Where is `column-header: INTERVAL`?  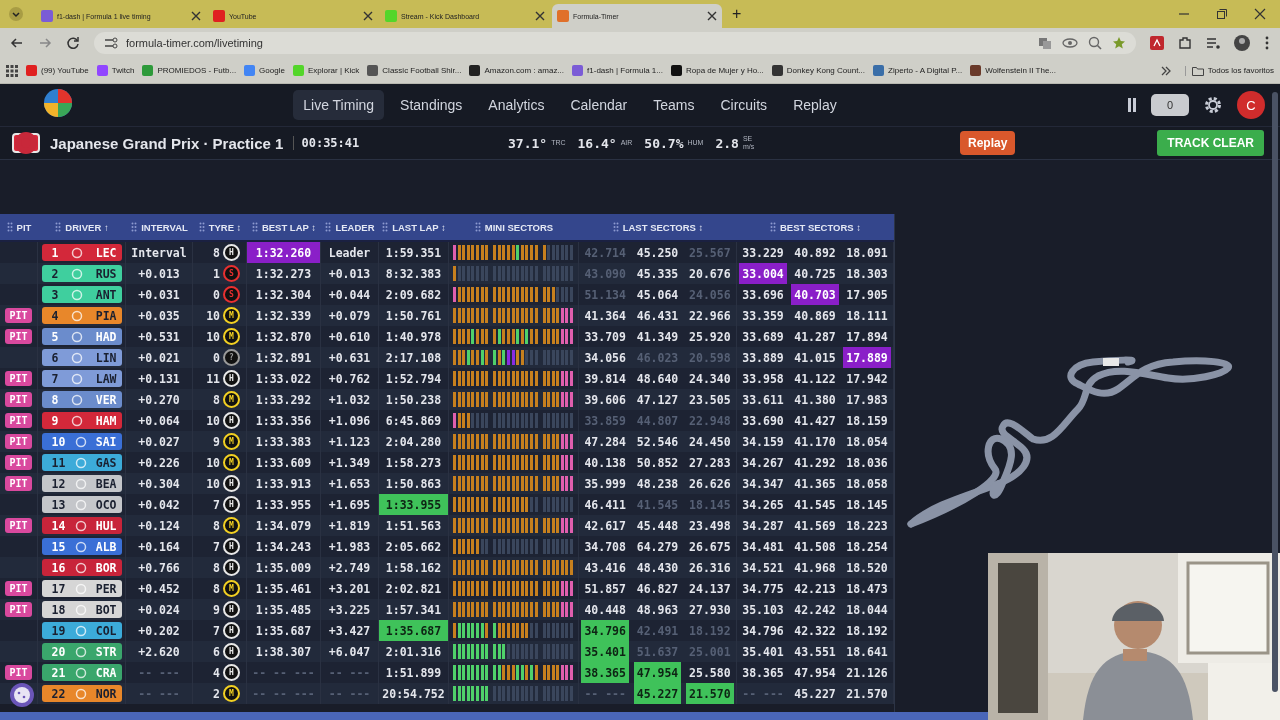
column-header: INTERVAL is located at coordinates (164, 227).